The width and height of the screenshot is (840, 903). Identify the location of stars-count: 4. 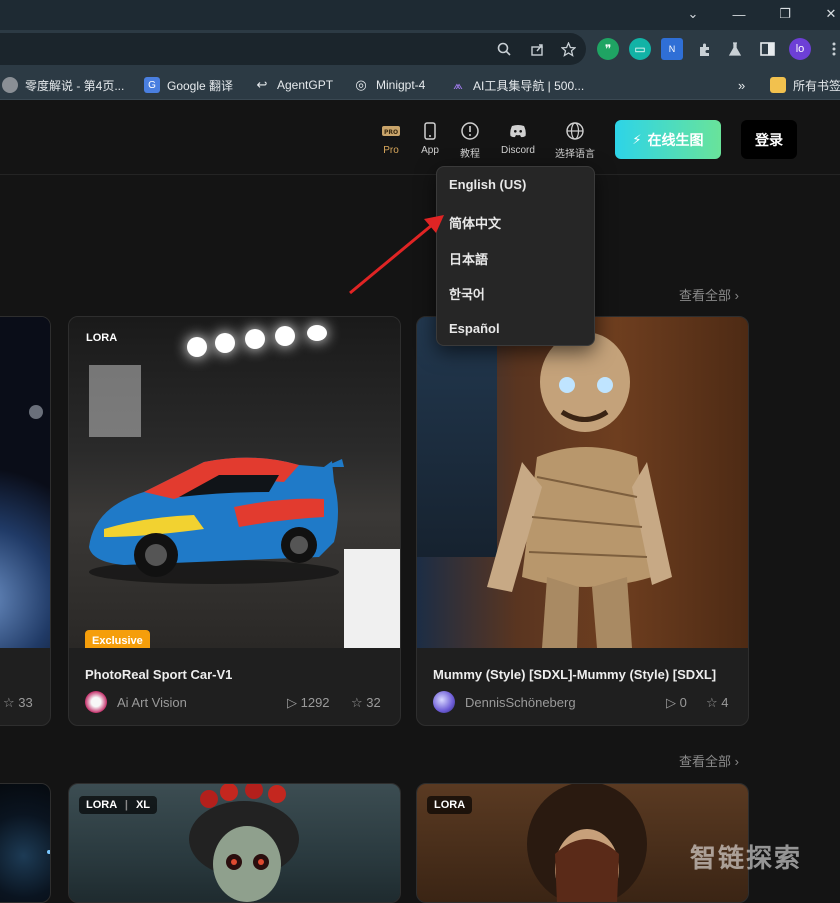
(725, 702).